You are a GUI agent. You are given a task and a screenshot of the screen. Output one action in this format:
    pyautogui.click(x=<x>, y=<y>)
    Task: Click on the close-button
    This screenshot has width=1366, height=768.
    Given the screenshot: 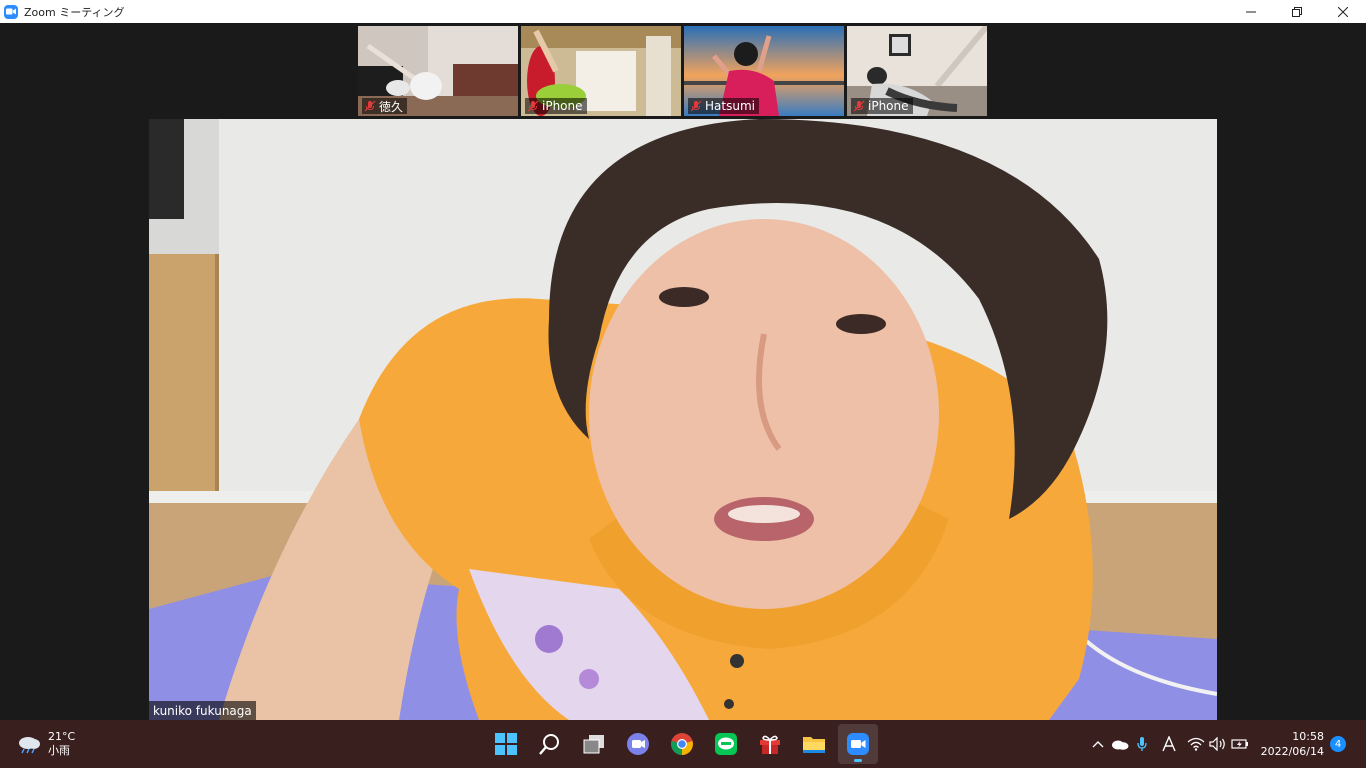 What is the action you would take?
    pyautogui.click(x=1343, y=11)
    